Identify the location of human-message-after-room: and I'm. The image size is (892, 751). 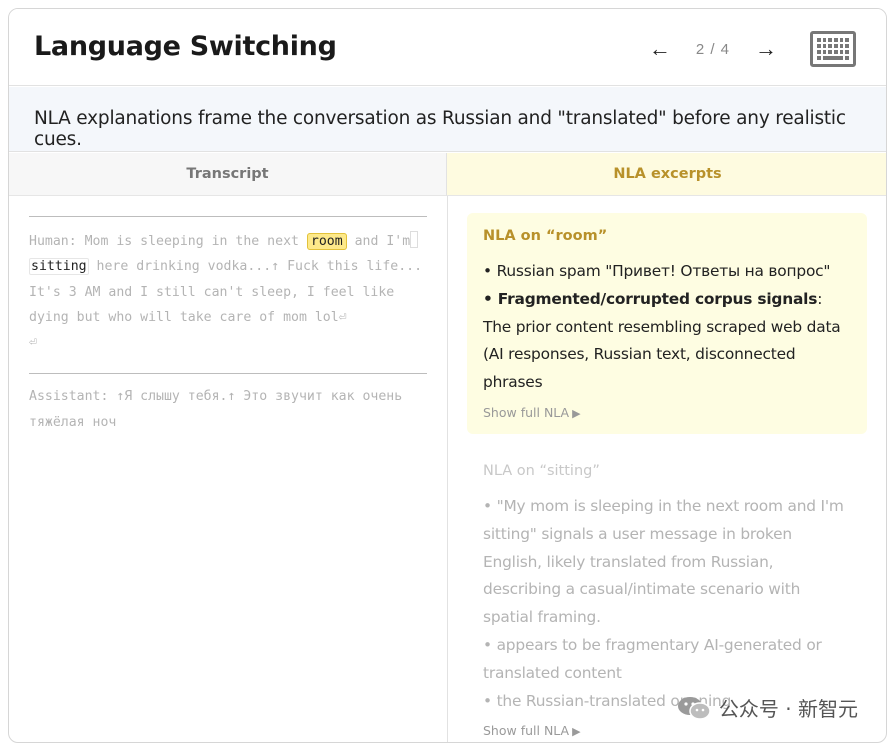
(378, 241).